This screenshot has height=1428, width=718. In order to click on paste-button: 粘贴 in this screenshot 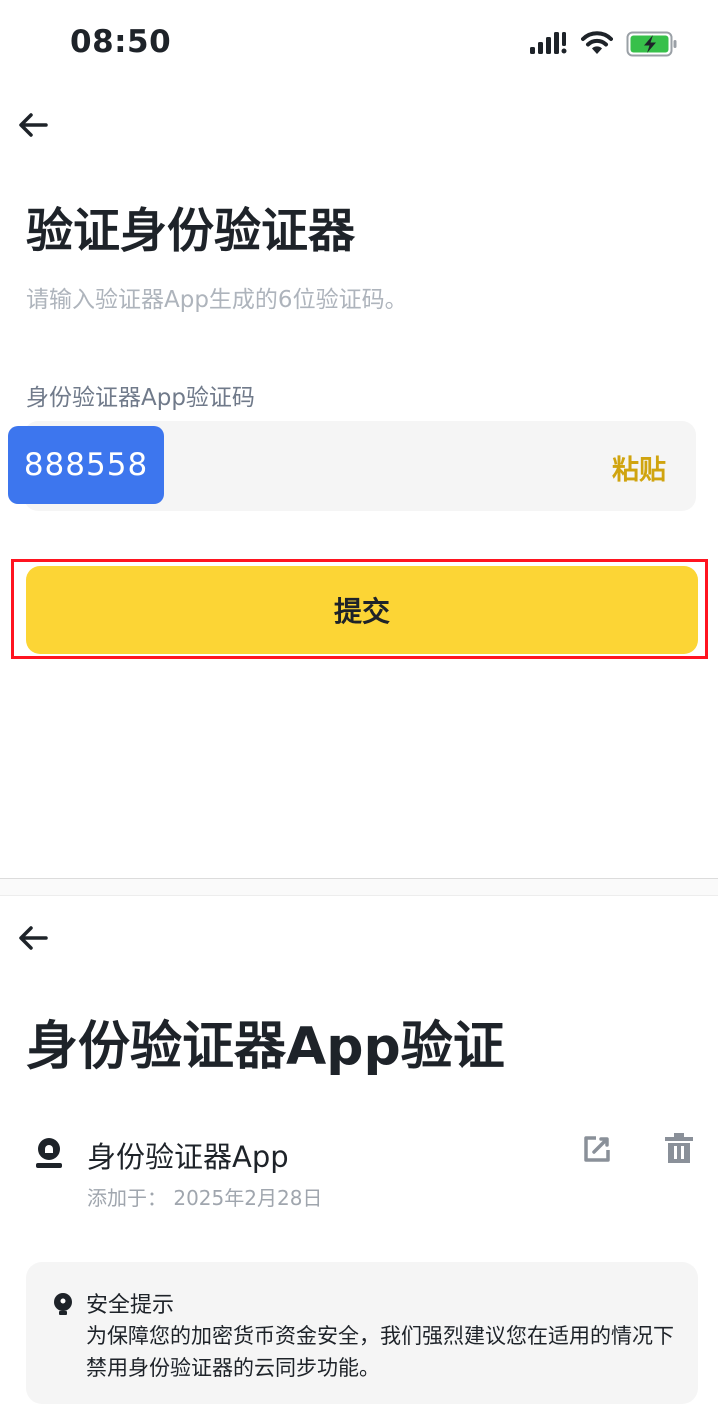, I will do `click(639, 467)`.